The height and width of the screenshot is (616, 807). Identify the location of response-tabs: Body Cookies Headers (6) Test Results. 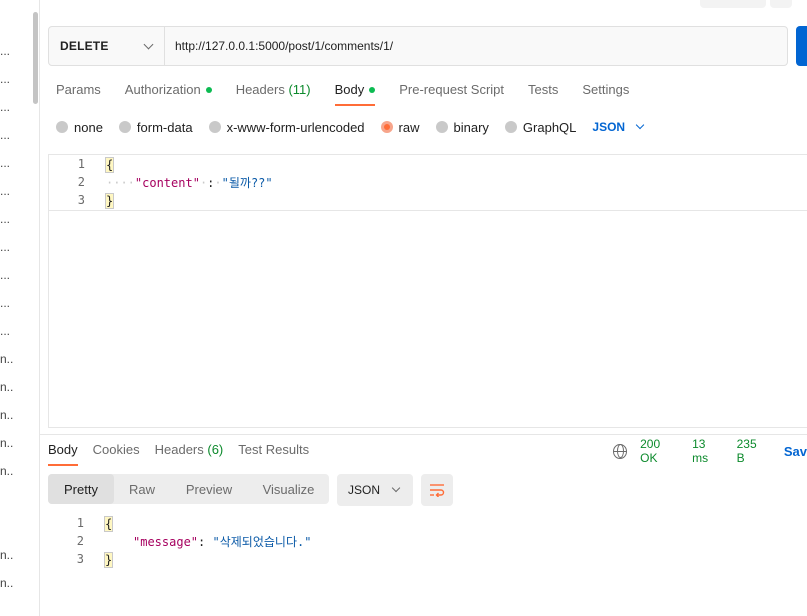
(186, 454).